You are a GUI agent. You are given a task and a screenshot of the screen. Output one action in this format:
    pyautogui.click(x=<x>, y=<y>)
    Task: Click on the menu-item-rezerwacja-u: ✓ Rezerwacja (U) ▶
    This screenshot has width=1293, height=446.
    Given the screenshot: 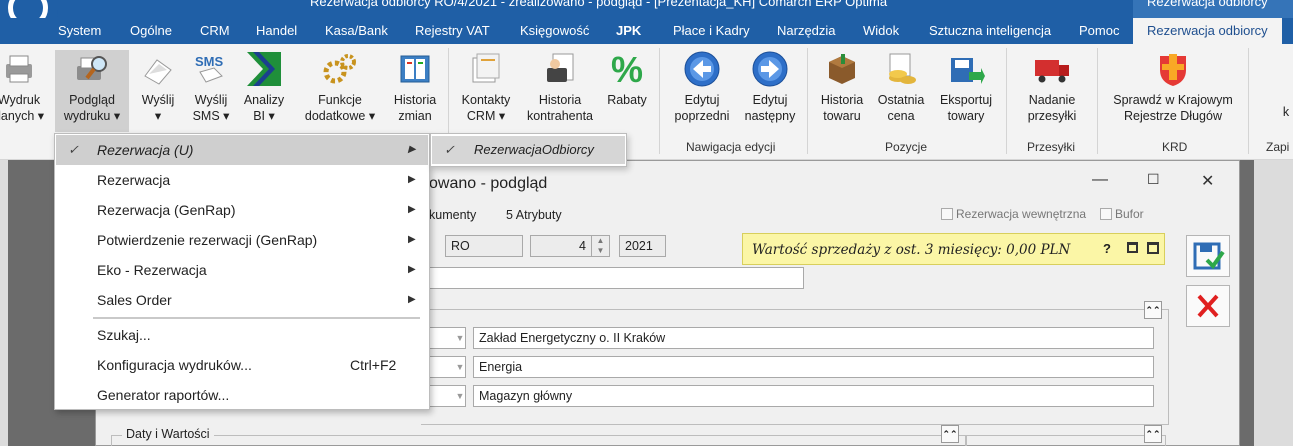 What is the action you would take?
    pyautogui.click(x=242, y=150)
    